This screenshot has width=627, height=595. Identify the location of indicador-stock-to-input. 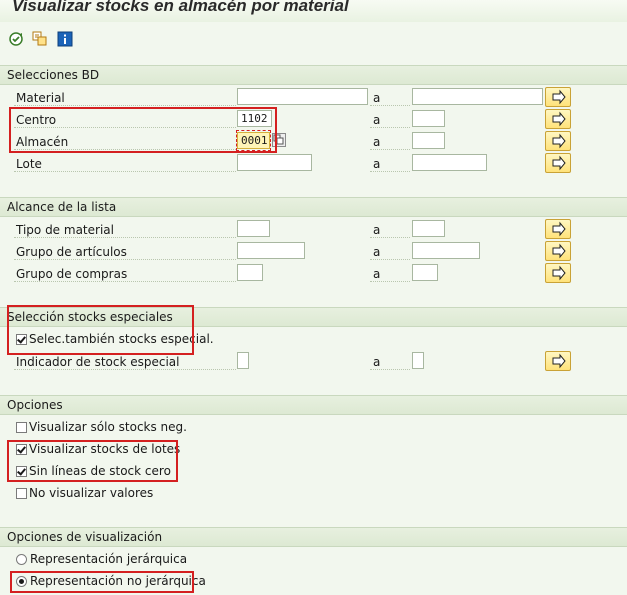
(418, 360).